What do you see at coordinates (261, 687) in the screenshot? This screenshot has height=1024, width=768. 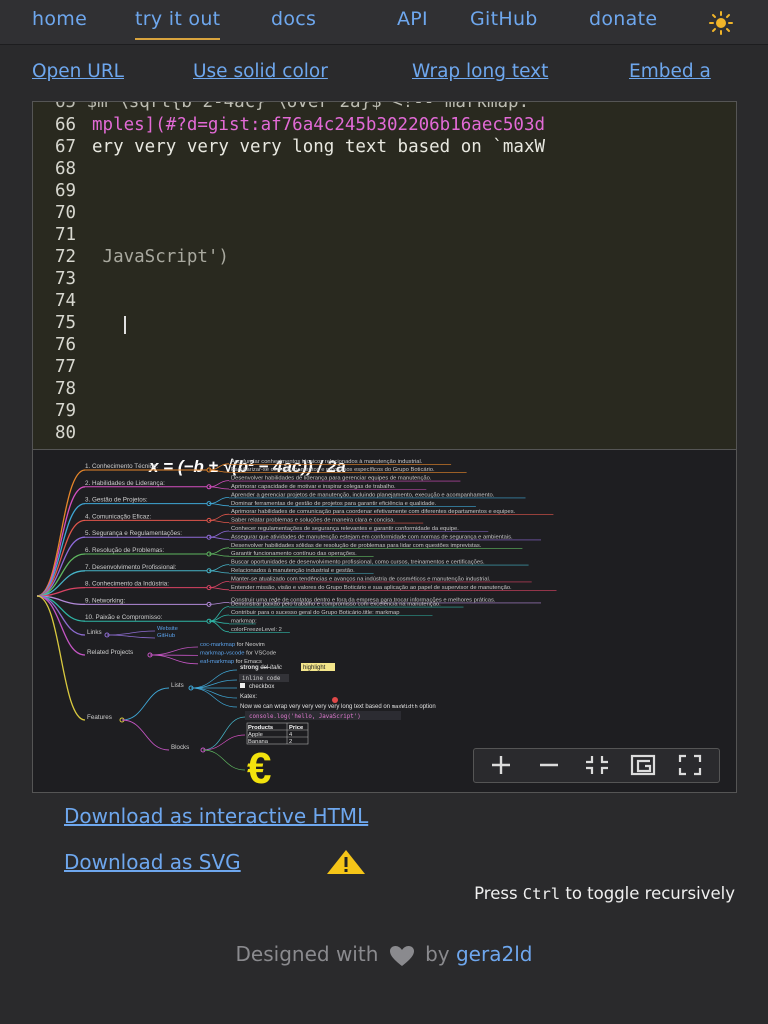 I see `checkbox-label: checkbox` at bounding box center [261, 687].